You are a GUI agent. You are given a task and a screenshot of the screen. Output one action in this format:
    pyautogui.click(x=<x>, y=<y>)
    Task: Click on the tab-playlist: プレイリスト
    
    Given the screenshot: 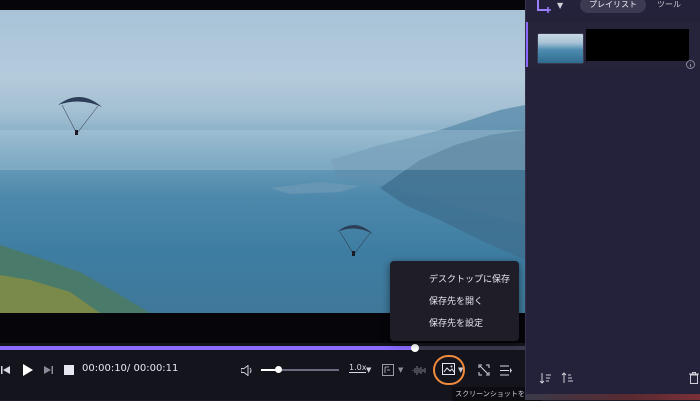 What is the action you would take?
    pyautogui.click(x=613, y=6)
    